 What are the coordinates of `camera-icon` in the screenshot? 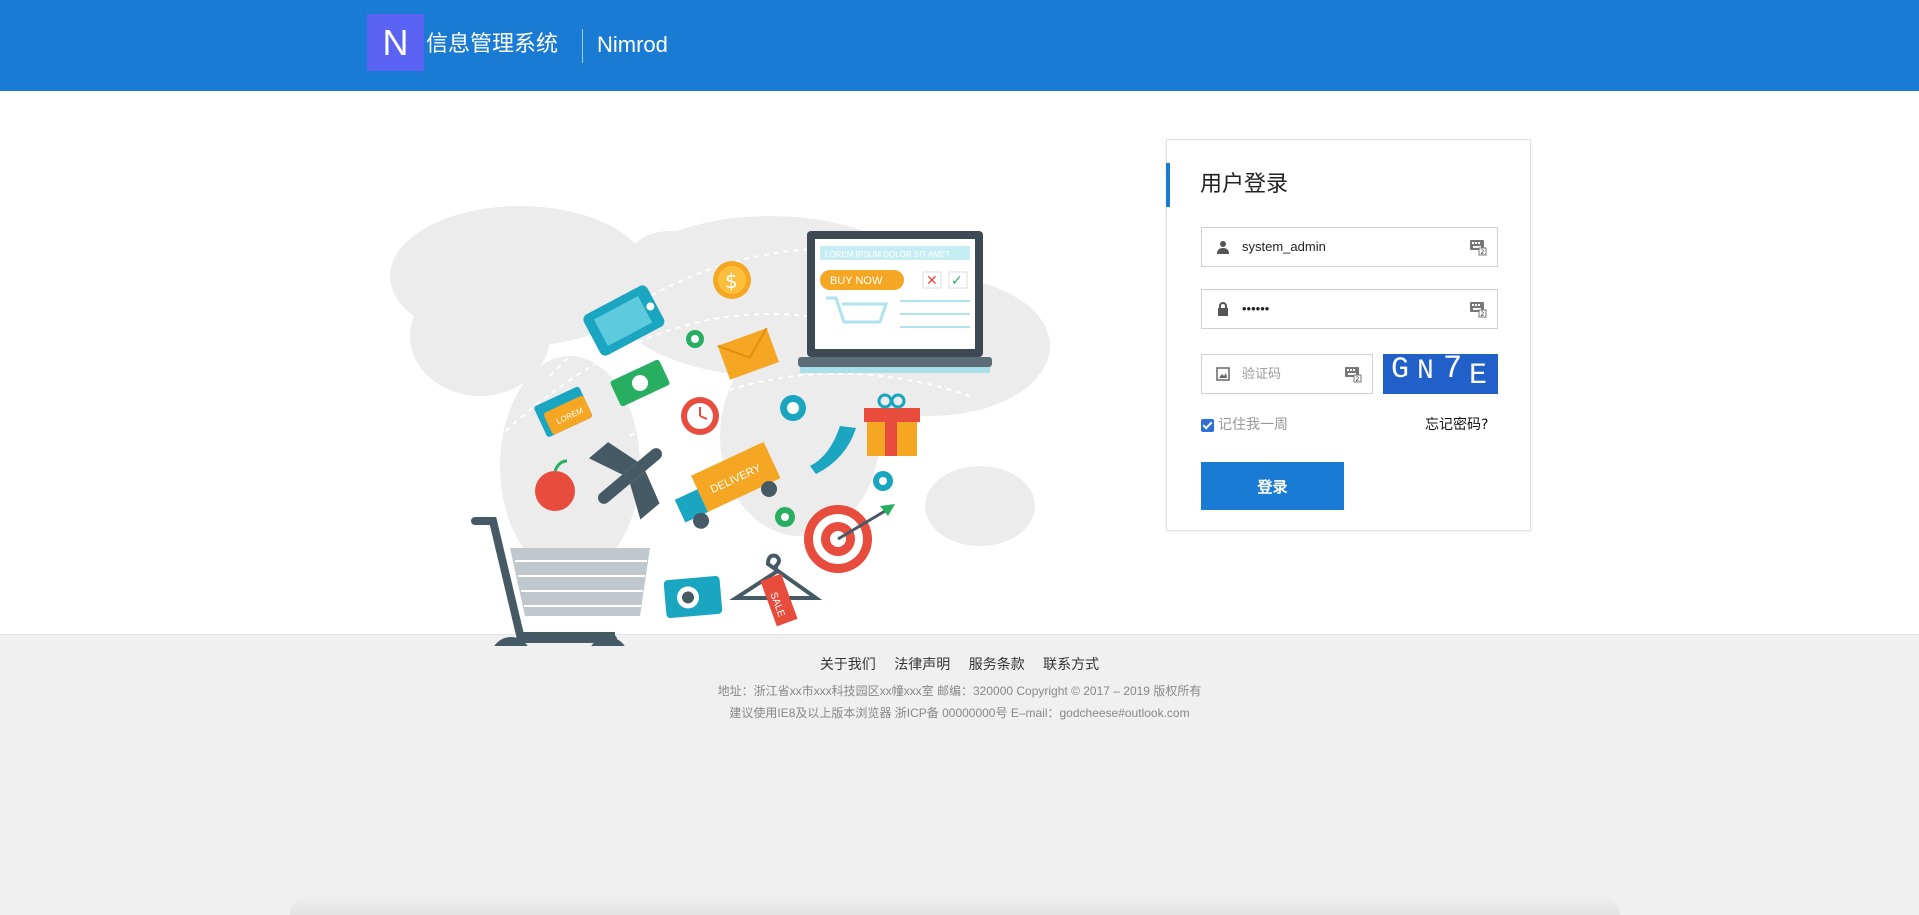 It's located at (693, 597).